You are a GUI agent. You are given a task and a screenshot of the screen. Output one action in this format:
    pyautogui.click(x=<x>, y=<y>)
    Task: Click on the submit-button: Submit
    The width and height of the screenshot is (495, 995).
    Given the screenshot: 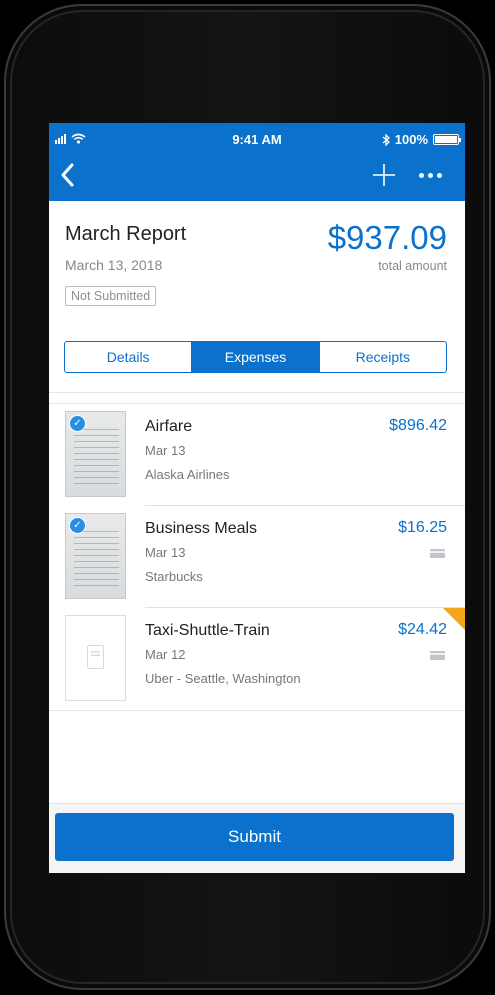 What is the action you would take?
    pyautogui.click(x=254, y=837)
    